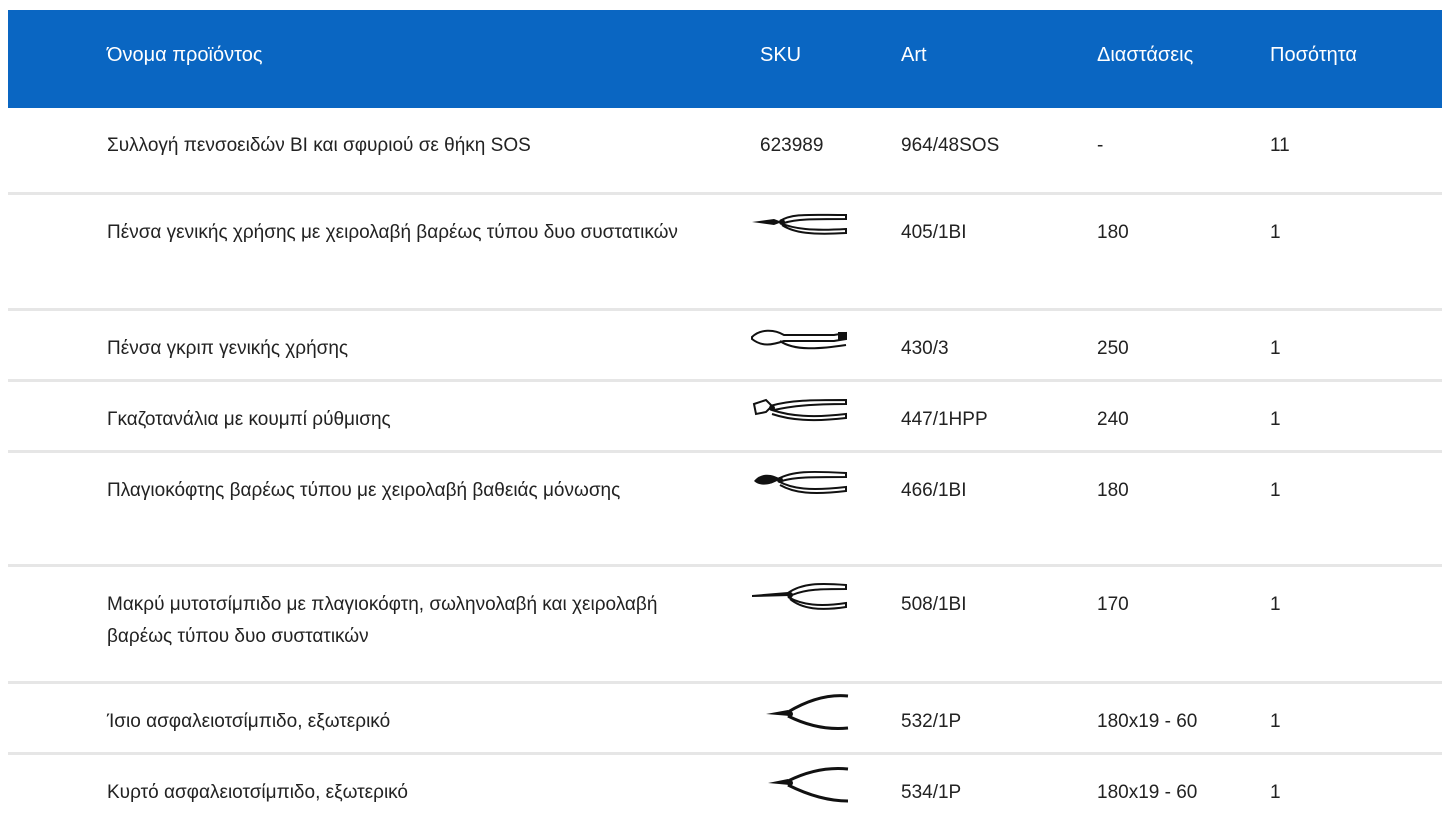 The image size is (1447, 817). What do you see at coordinates (800, 342) in the screenshot?
I see `locking-pliers-icon` at bounding box center [800, 342].